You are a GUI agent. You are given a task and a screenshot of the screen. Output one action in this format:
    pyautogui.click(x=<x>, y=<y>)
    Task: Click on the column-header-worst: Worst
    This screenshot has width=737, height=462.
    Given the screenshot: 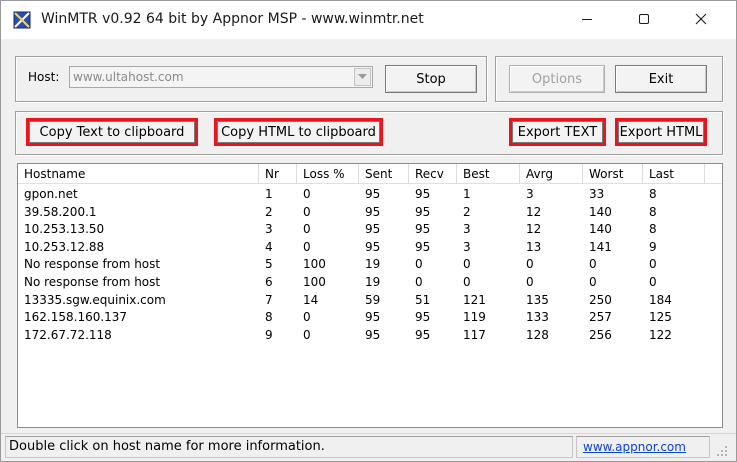 What is the action you would take?
    pyautogui.click(x=613, y=174)
    